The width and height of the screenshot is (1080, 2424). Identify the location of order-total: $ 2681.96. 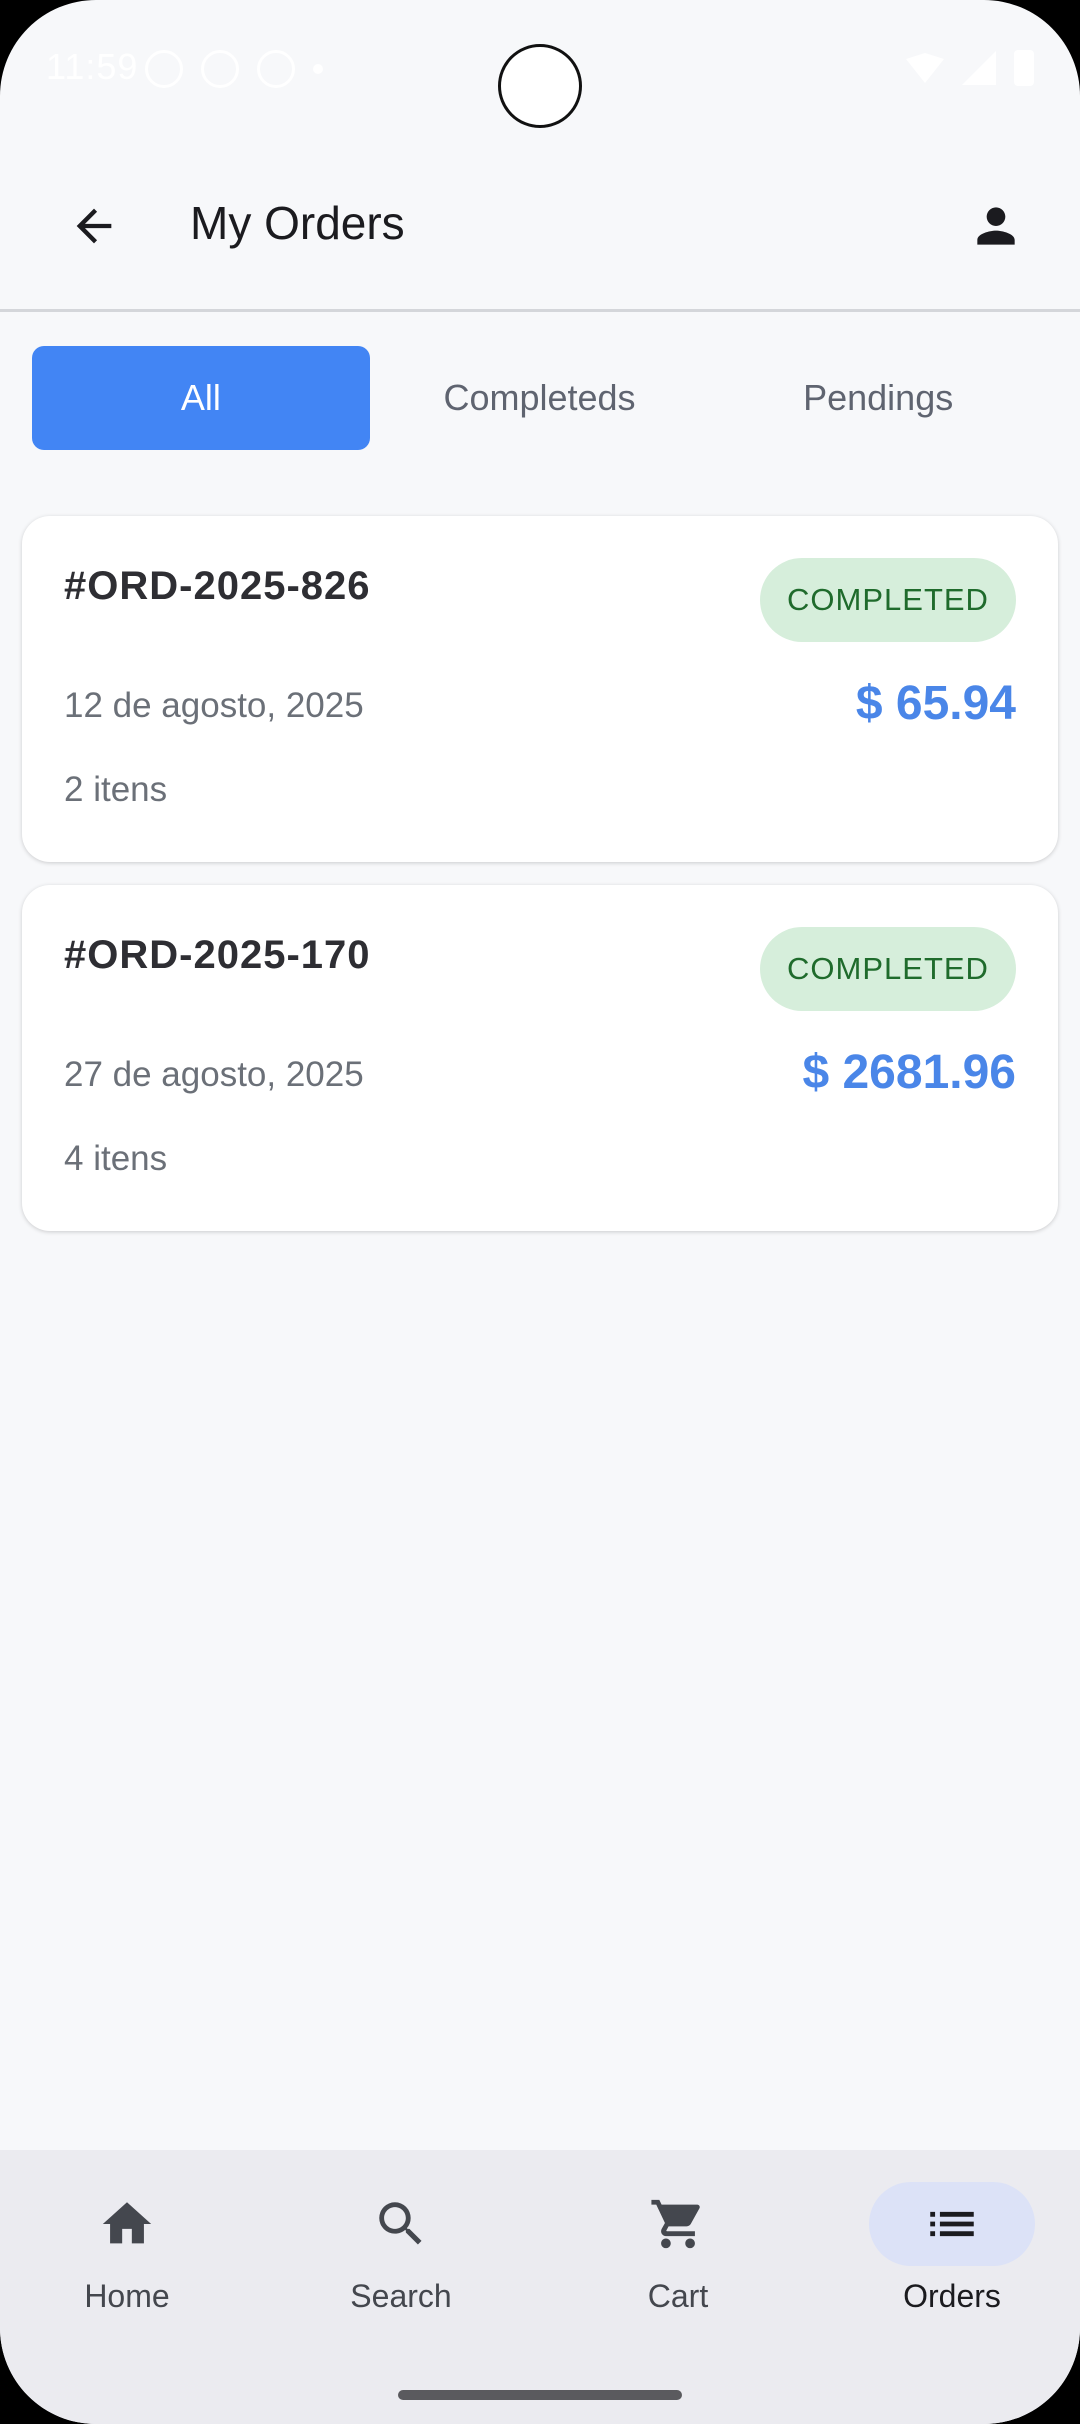
(909, 1072).